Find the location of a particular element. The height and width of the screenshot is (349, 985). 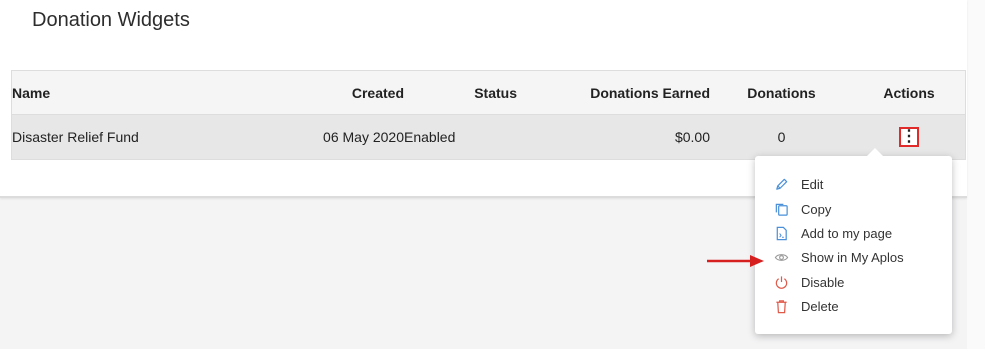

menu-item-label: Add to my page is located at coordinates (847, 233).